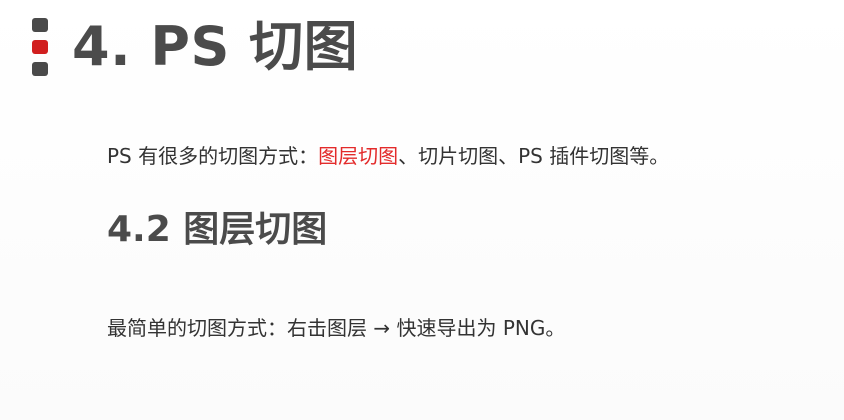 The height and width of the screenshot is (420, 844). I want to click on marker-bar-top, so click(40, 25).